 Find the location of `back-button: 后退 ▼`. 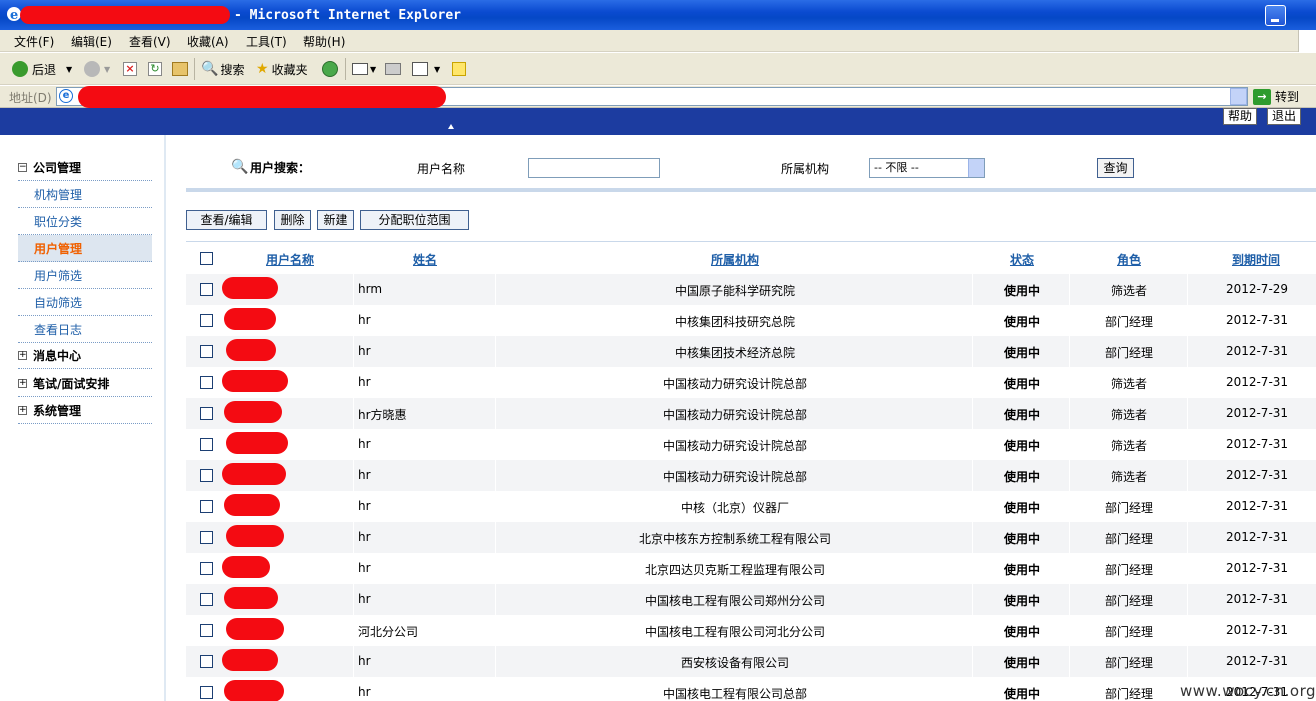

back-button: 后退 ▼ is located at coordinates (42, 69).